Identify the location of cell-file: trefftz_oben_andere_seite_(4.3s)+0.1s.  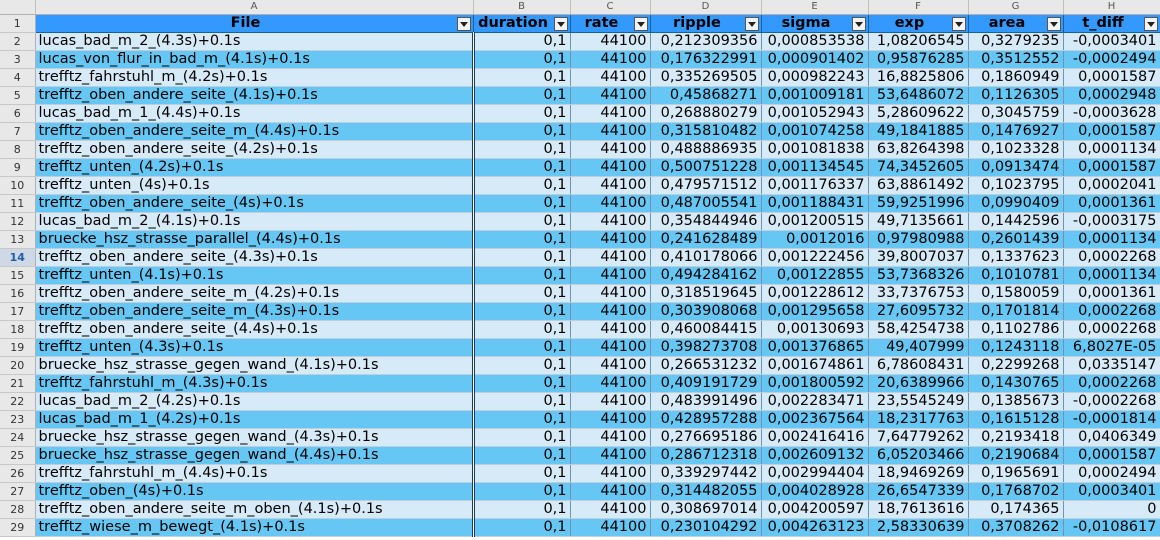
(255, 257).